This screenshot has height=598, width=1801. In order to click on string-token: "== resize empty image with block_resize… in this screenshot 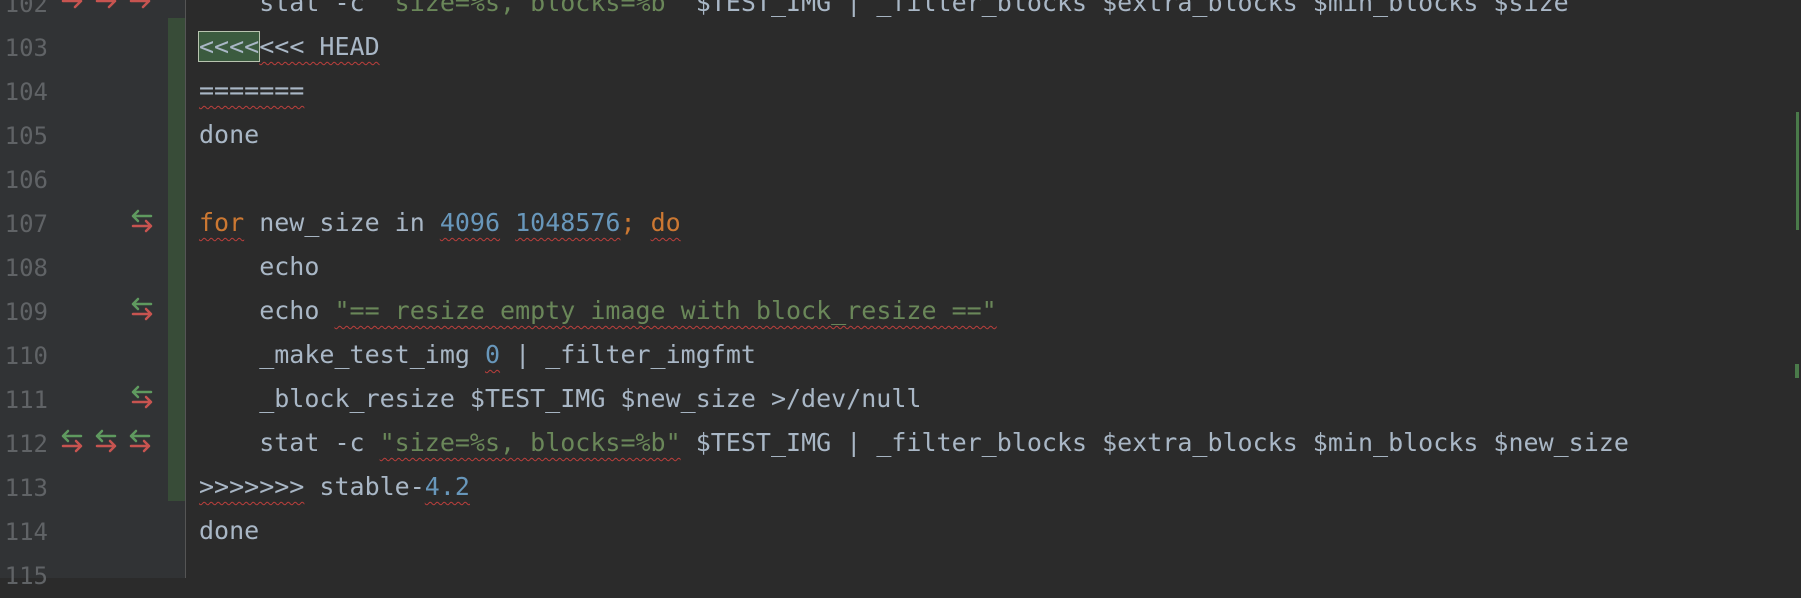, I will do `click(665, 310)`.